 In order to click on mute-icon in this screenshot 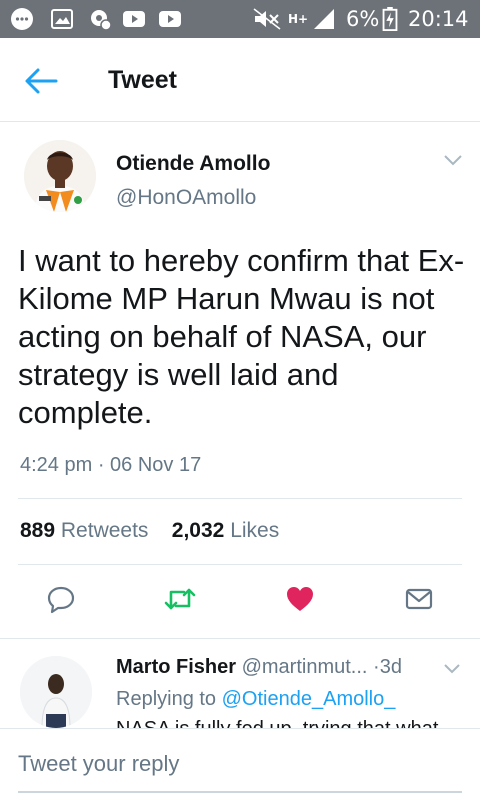, I will do `click(267, 19)`.